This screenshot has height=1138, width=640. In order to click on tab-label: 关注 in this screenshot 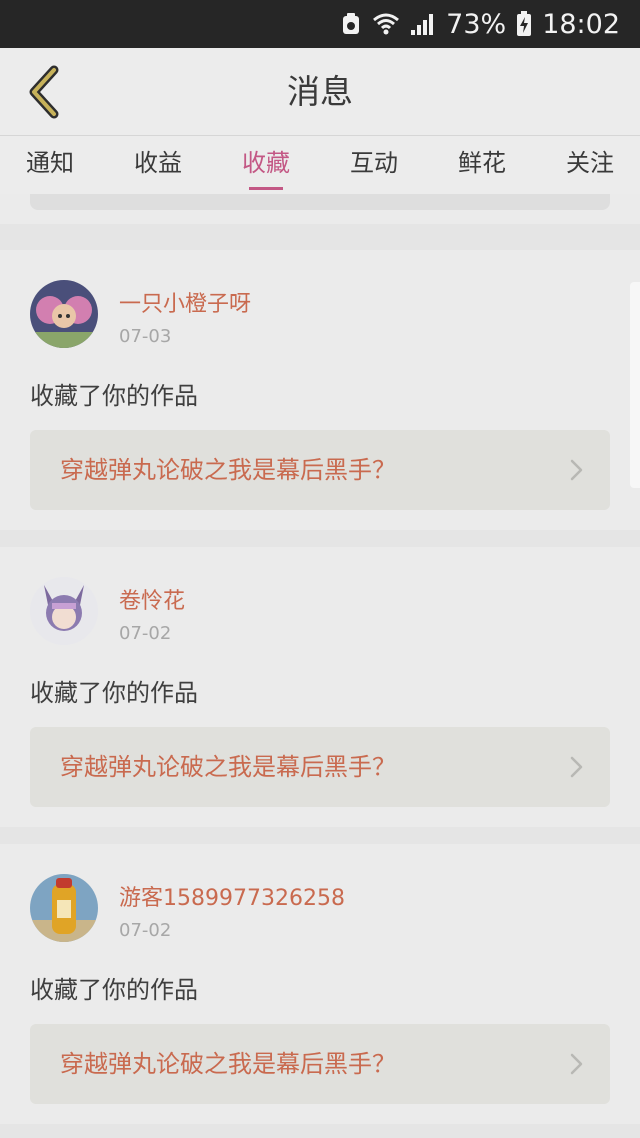, I will do `click(590, 163)`.